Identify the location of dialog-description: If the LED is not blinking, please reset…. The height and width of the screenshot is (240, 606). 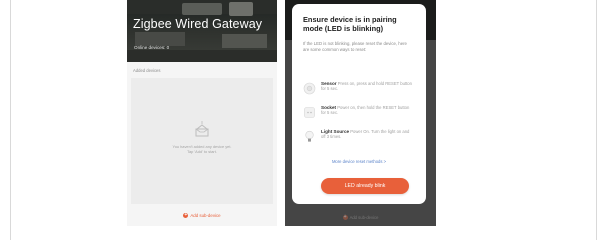
(355, 46).